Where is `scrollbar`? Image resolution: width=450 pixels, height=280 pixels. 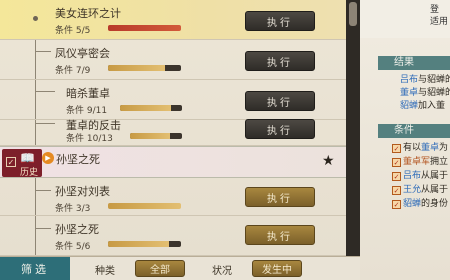
scrollbar is located at coordinates (353, 128).